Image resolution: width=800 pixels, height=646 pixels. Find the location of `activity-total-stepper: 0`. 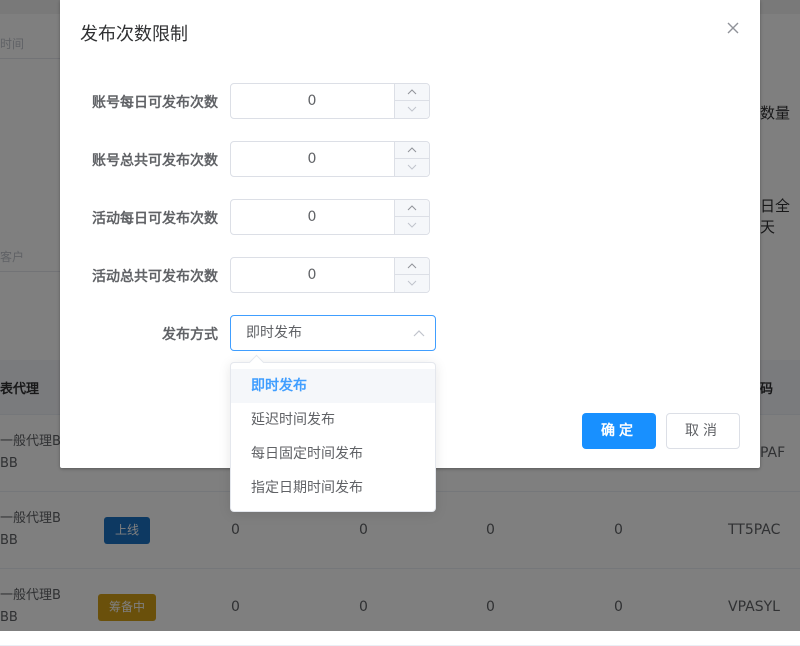

activity-total-stepper: 0 is located at coordinates (330, 275).